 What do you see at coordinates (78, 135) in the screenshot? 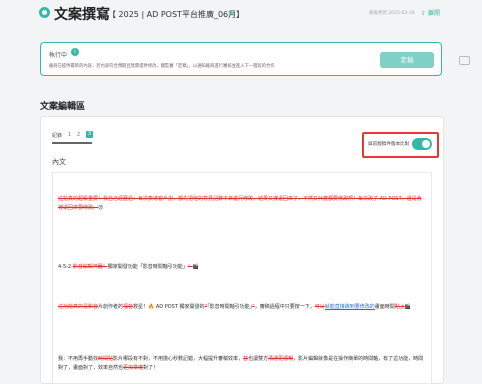
I see `version-tab-2: 2` at bounding box center [78, 135].